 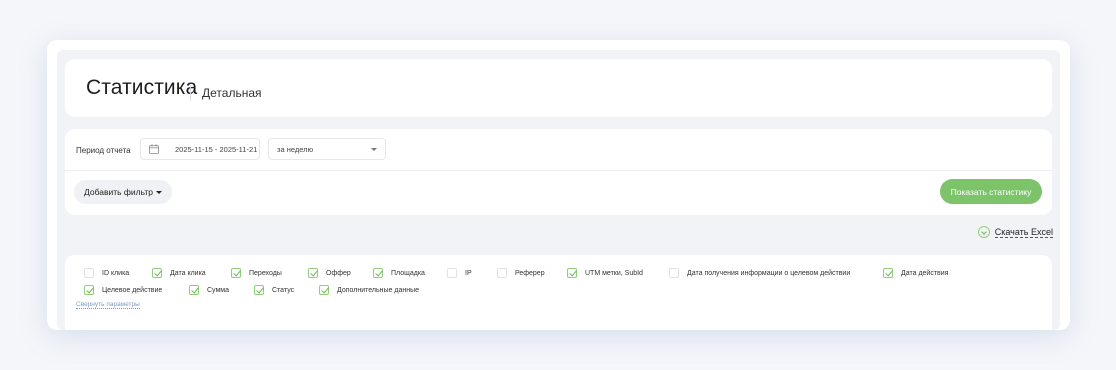 What do you see at coordinates (265, 273) in the screenshot?
I see `param-label: Переходы` at bounding box center [265, 273].